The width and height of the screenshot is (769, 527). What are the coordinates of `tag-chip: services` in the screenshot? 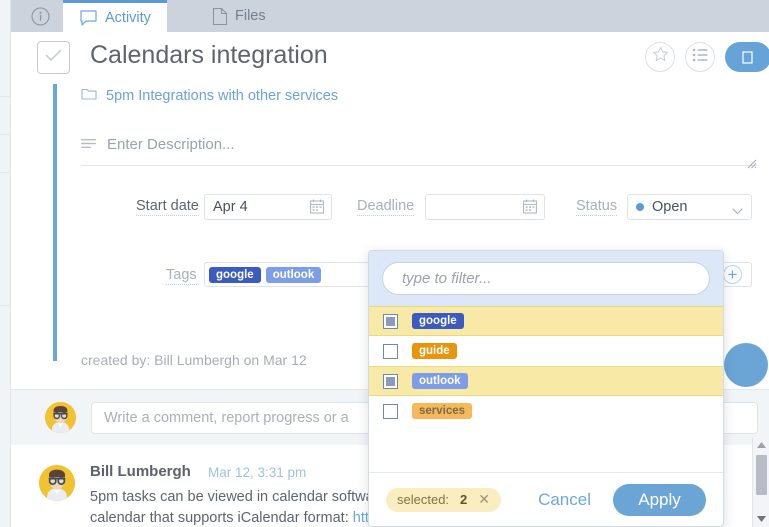 It's located at (442, 411).